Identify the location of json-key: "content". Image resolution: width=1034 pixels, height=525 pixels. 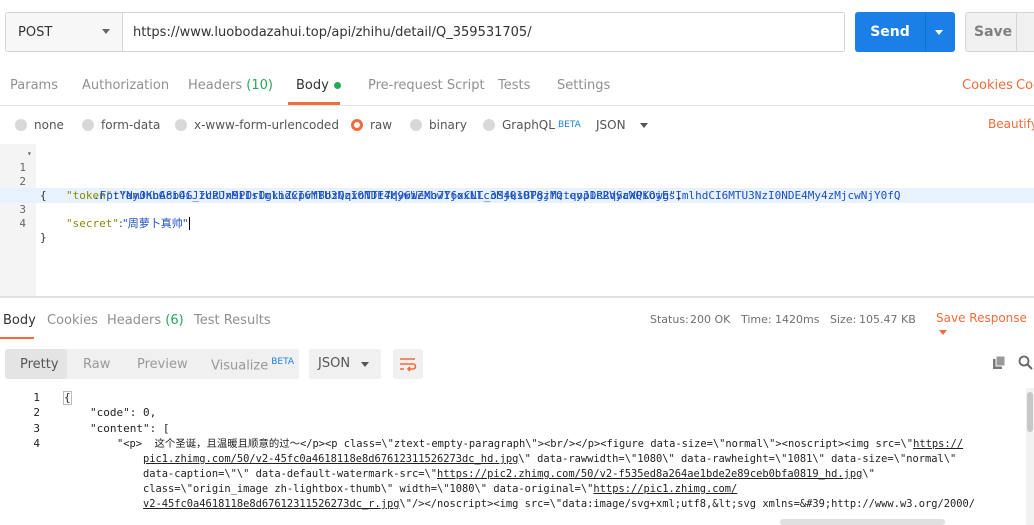
(120, 428).